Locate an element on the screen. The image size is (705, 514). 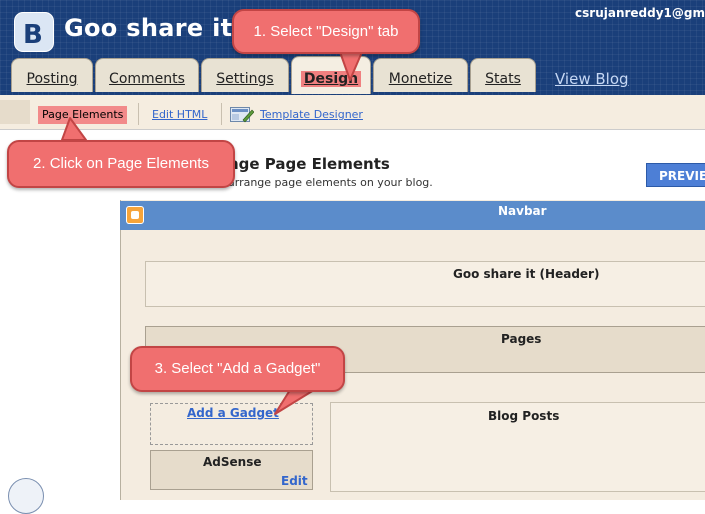
tab-posting: Posting is located at coordinates (52, 75).